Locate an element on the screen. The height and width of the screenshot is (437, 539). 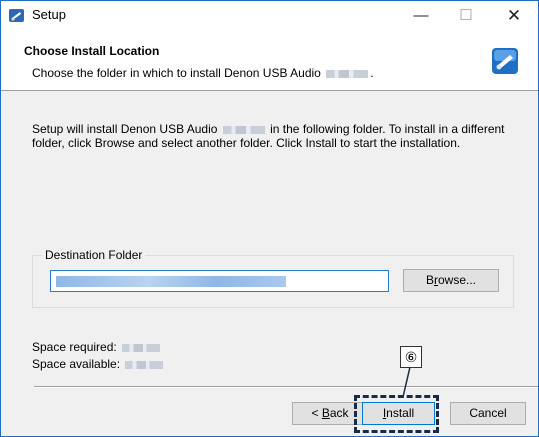
callout-pointer-line is located at coordinates (406, 382).